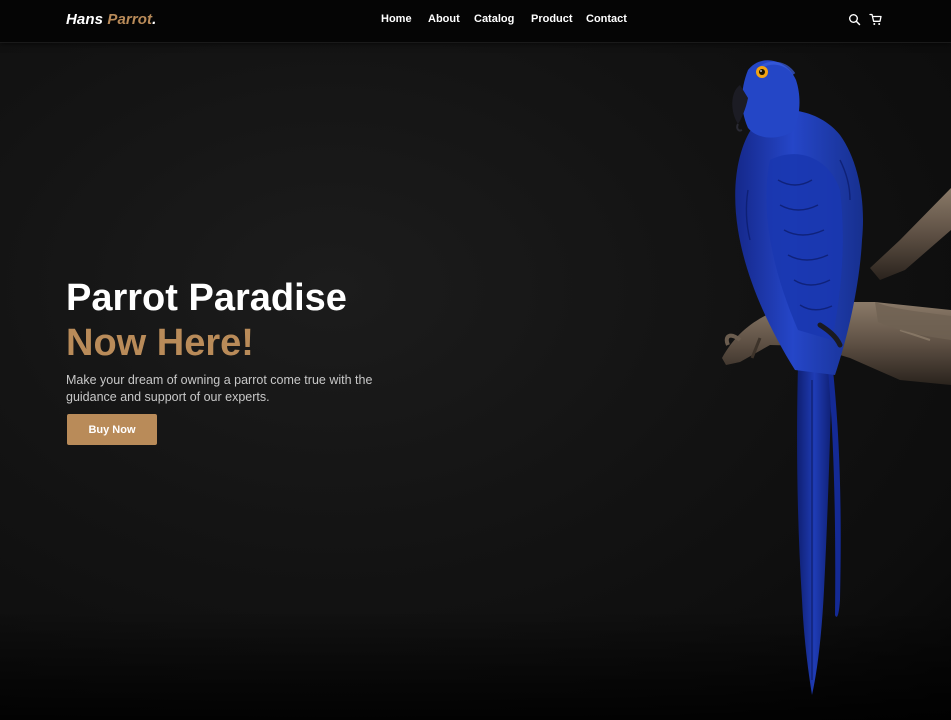 Image resolution: width=951 pixels, height=720 pixels. What do you see at coordinates (606, 19) in the screenshot?
I see `nav-link-contact: Contact` at bounding box center [606, 19].